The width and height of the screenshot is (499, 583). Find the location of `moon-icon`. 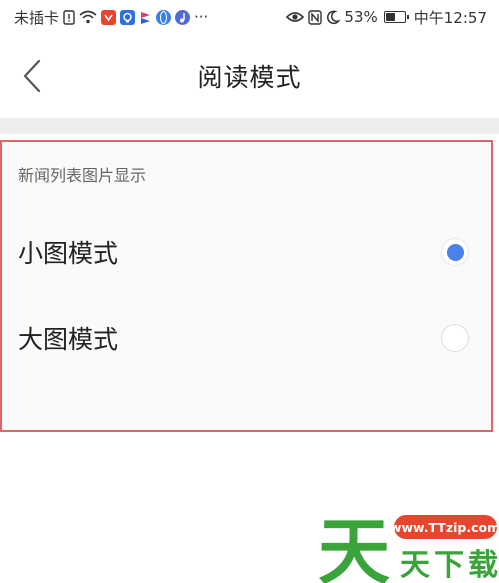

moon-icon is located at coordinates (333, 17).